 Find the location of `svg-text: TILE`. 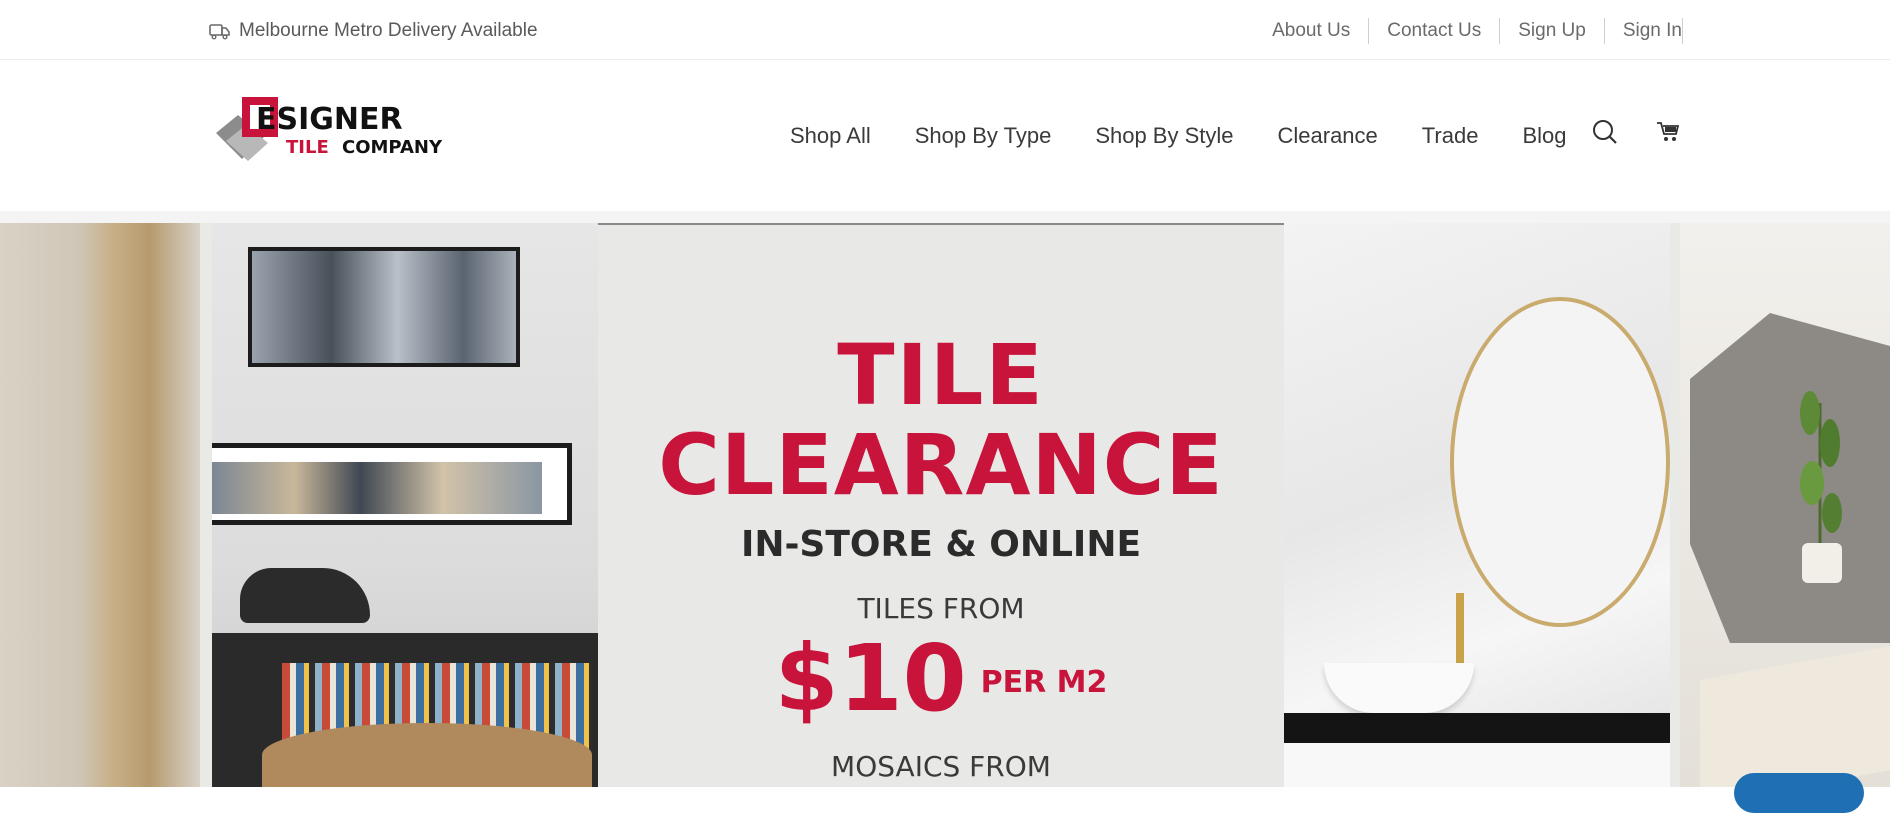

svg-text: TILE is located at coordinates (307, 147).